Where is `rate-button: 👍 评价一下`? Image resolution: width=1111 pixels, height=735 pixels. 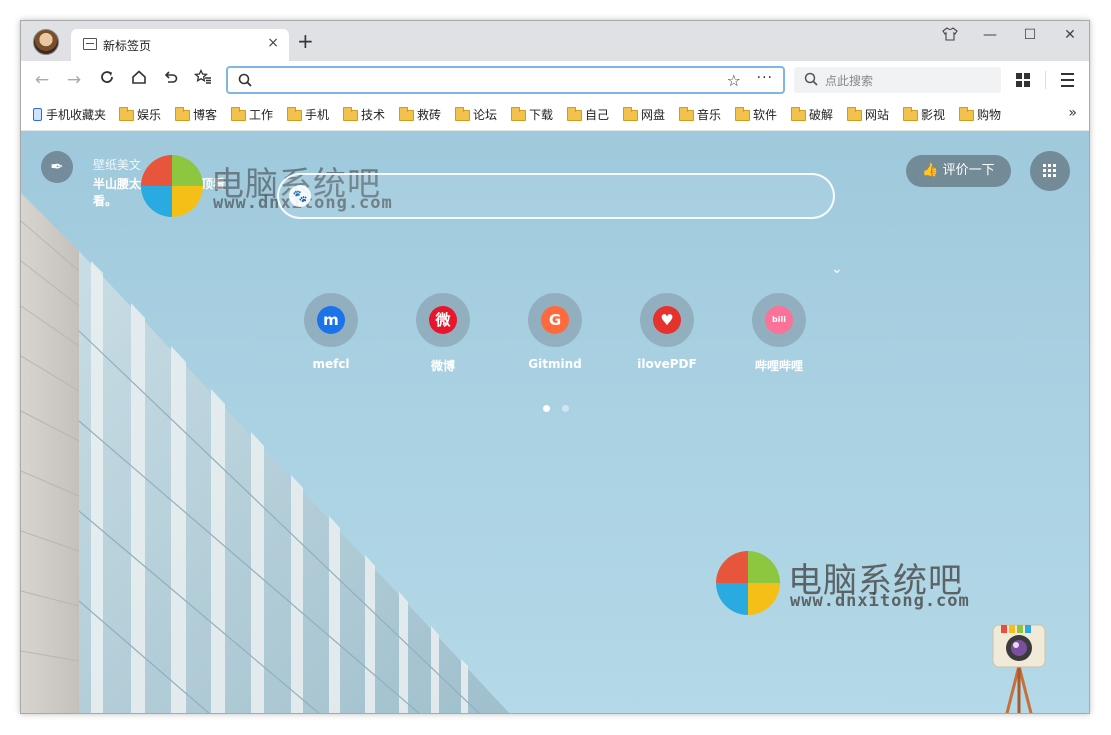
rate-button: 👍 评价一下 is located at coordinates (958, 171).